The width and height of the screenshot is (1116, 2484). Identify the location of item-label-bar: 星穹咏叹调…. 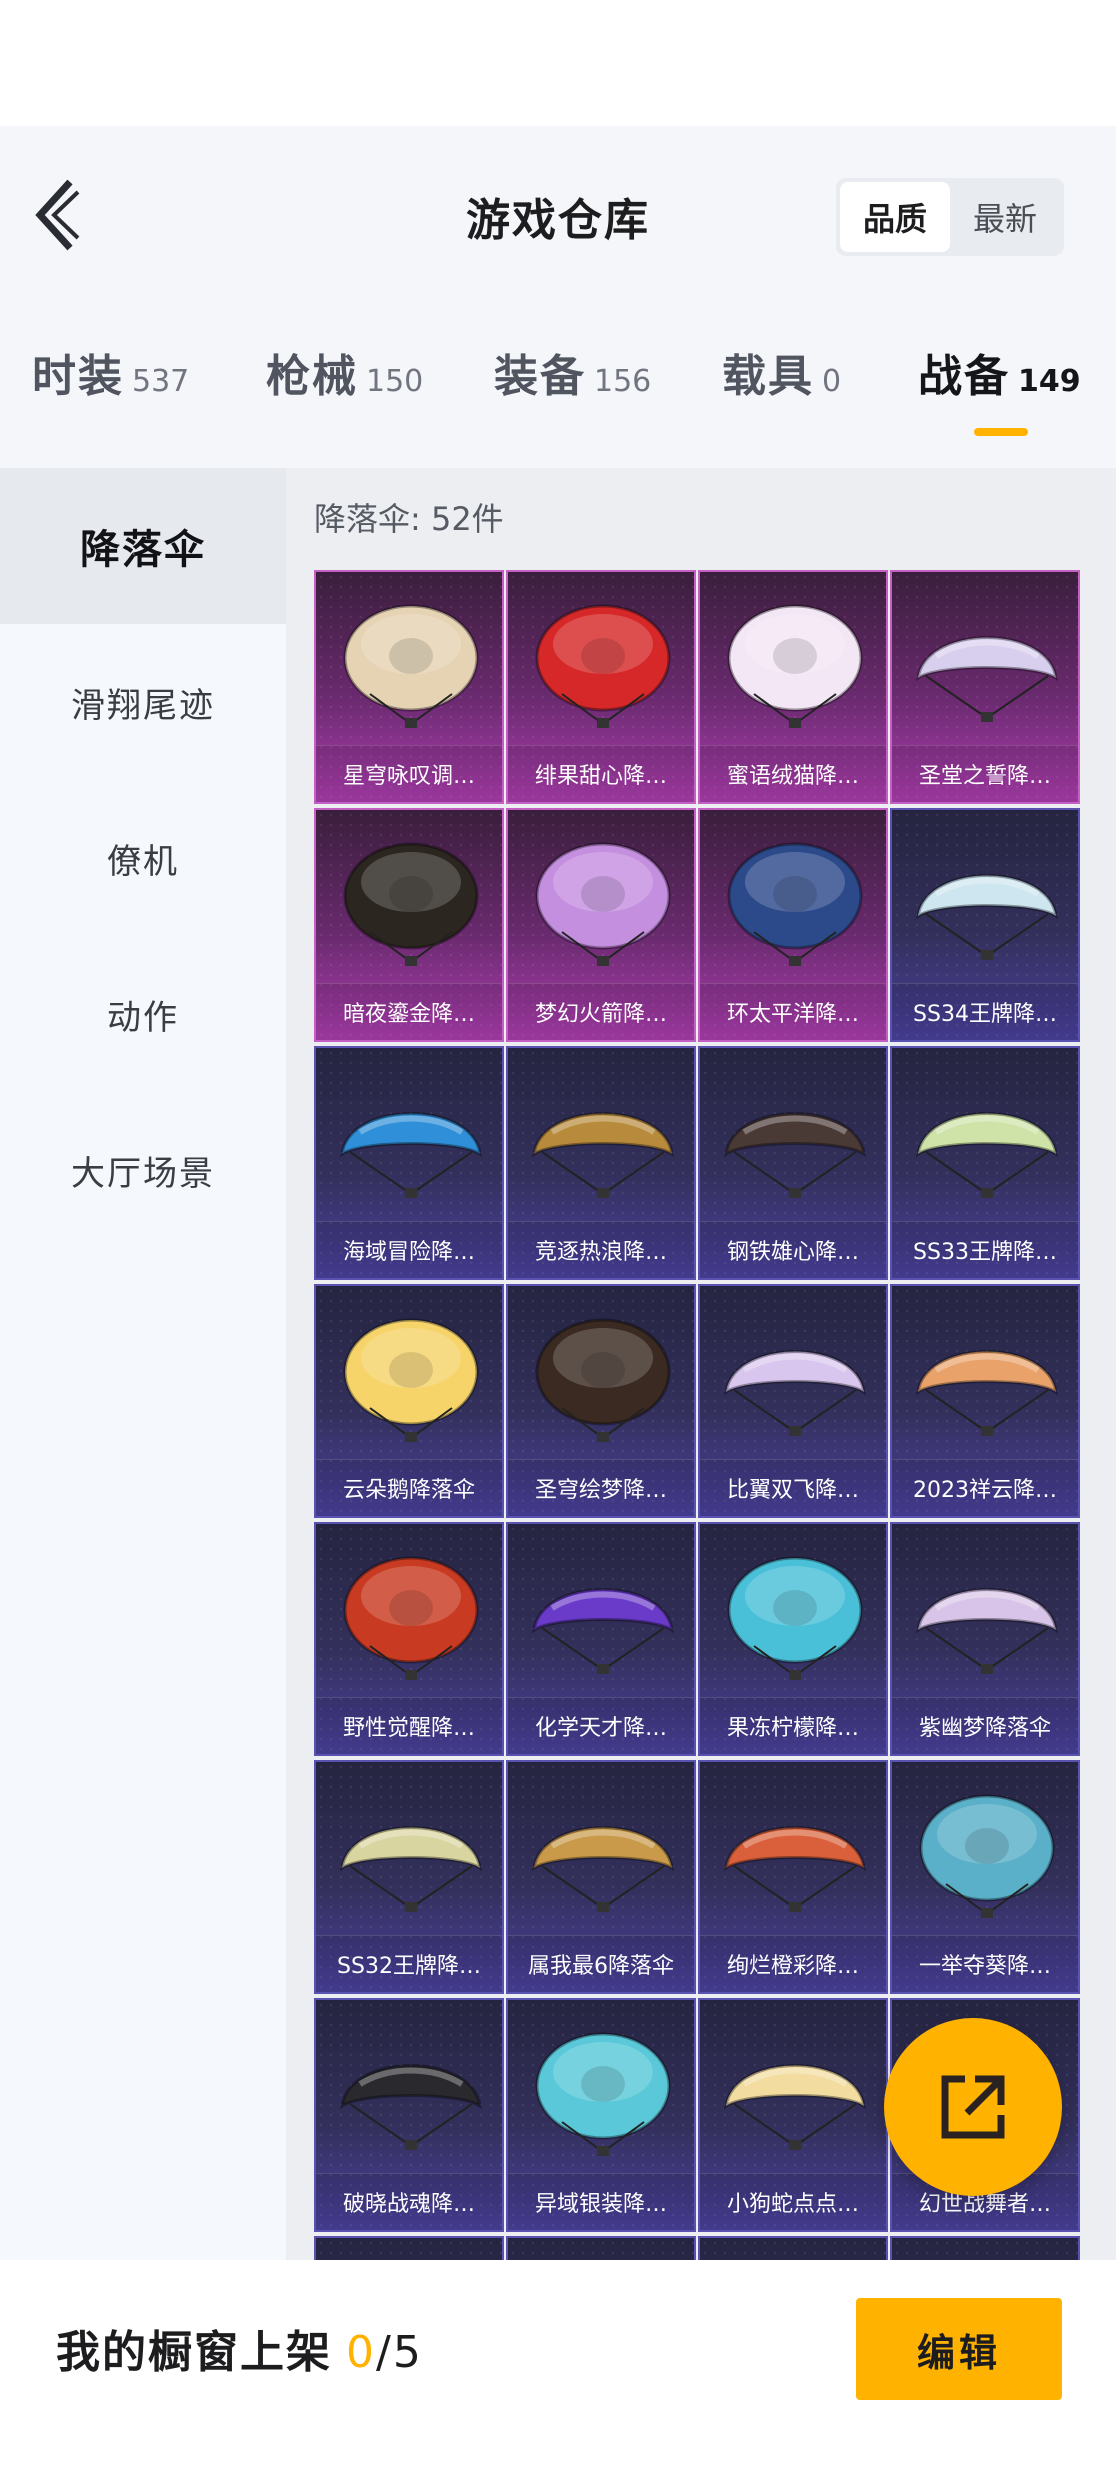
(409, 773).